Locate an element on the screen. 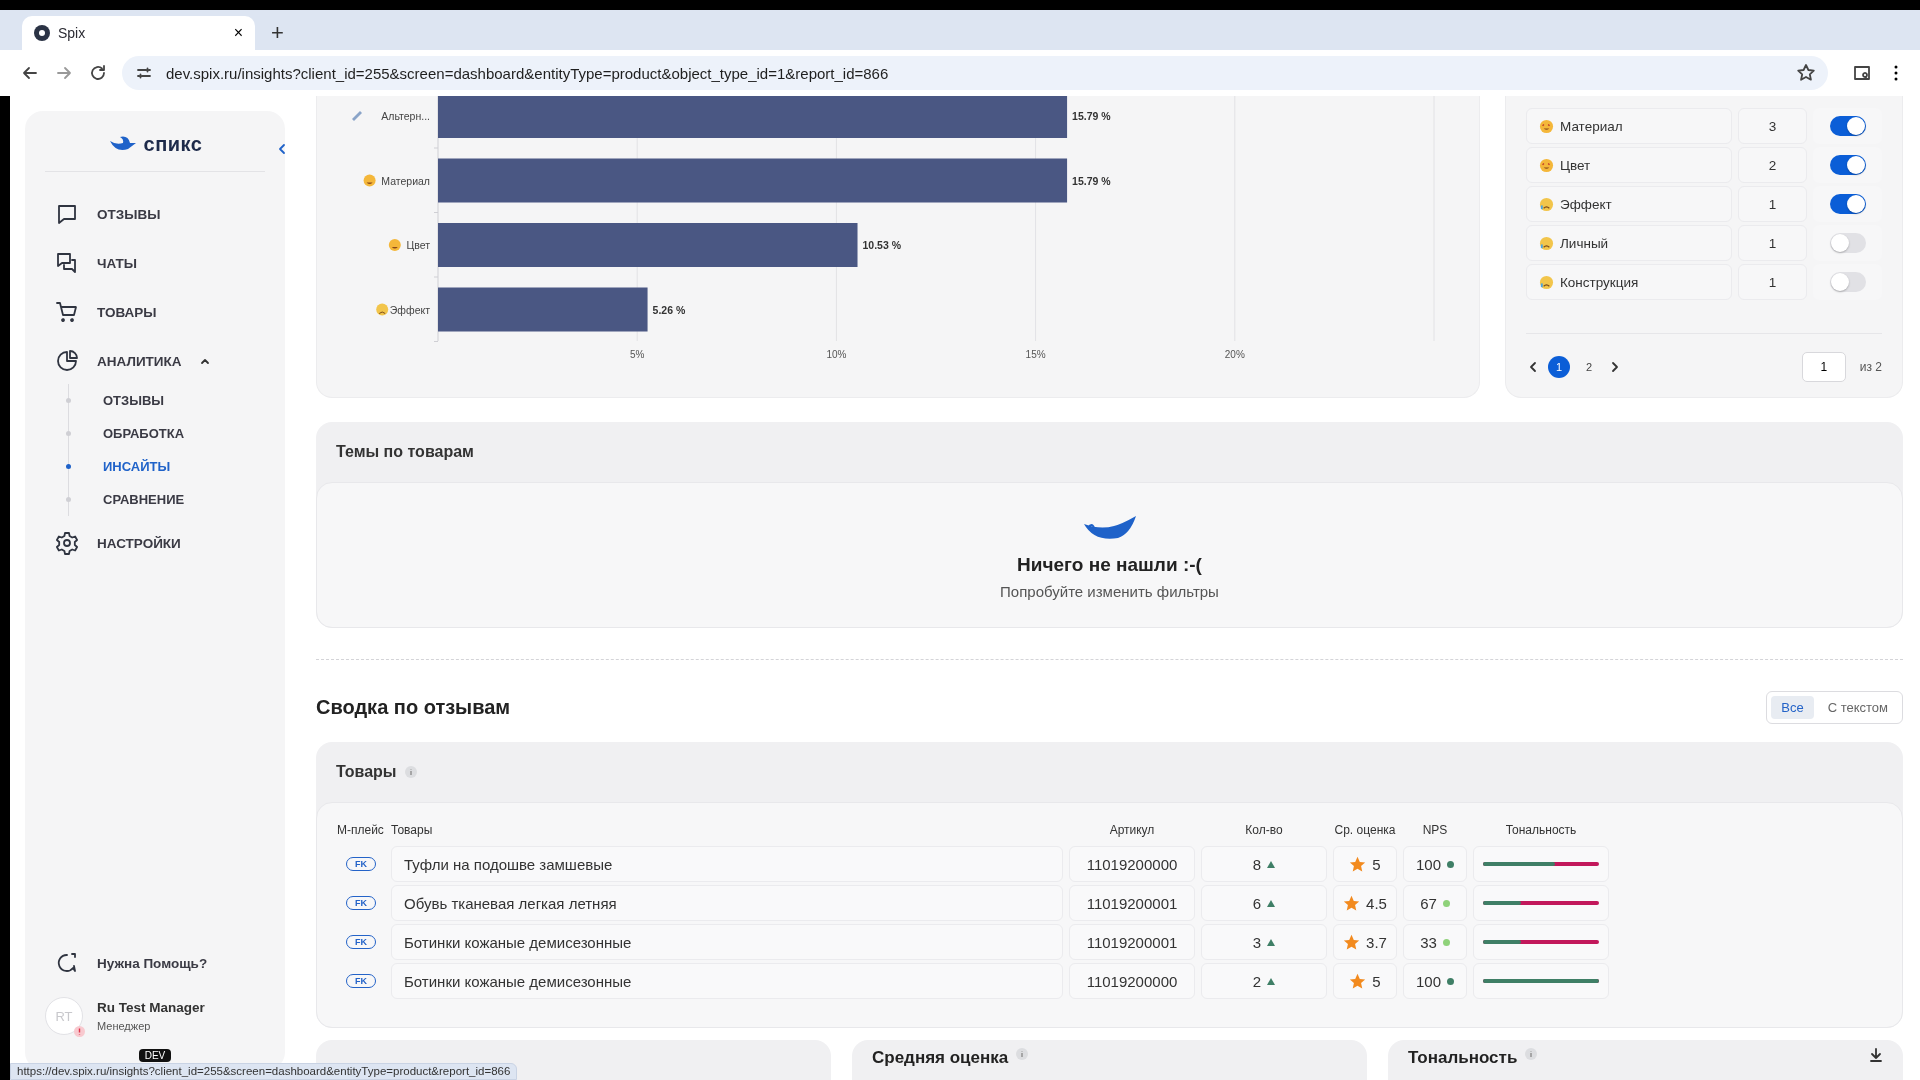 This screenshot has width=1920, height=1080. card-title: Средняя оценка is located at coordinates (940, 1058).